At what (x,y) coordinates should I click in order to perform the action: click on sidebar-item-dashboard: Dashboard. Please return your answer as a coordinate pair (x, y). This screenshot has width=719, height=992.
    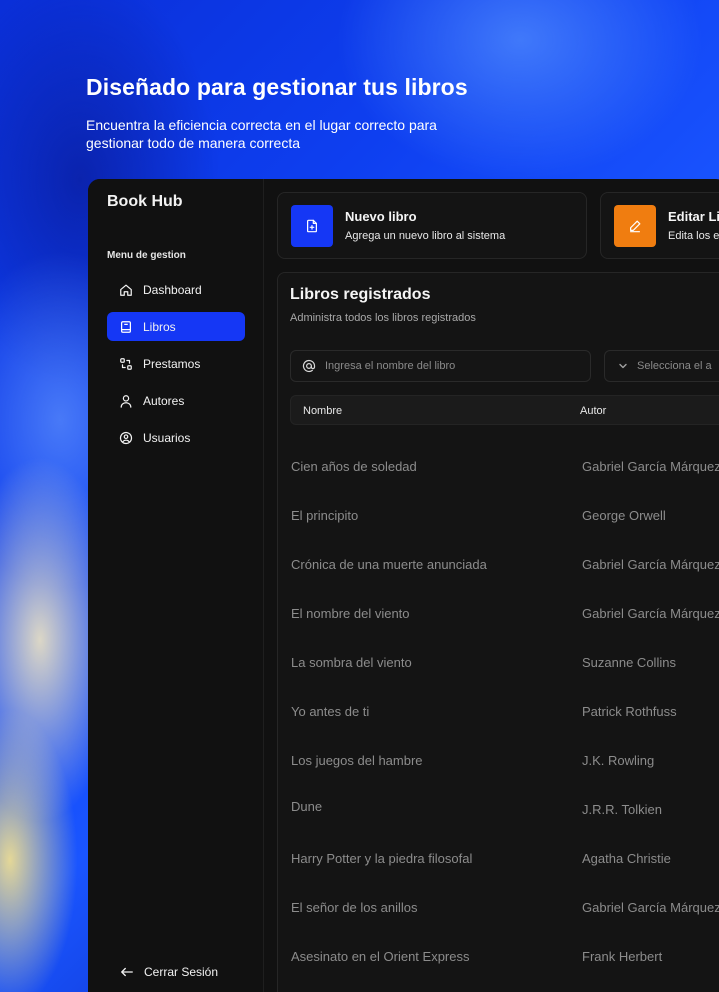
    Looking at the image, I should click on (176, 289).